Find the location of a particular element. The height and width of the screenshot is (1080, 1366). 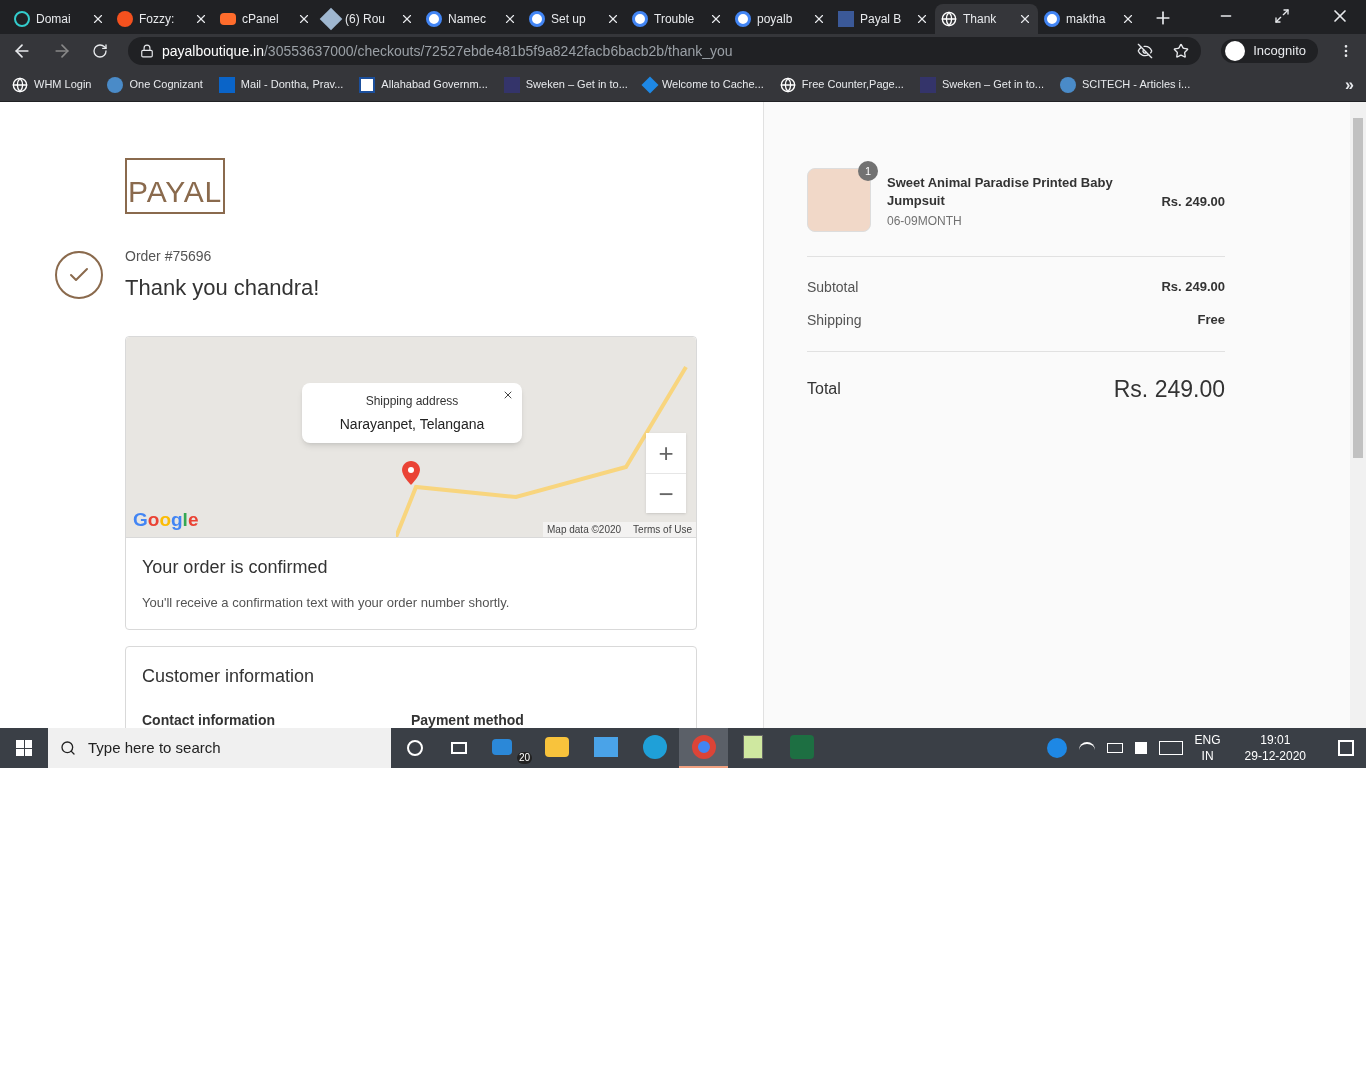

cortana-icon is located at coordinates (415, 748).